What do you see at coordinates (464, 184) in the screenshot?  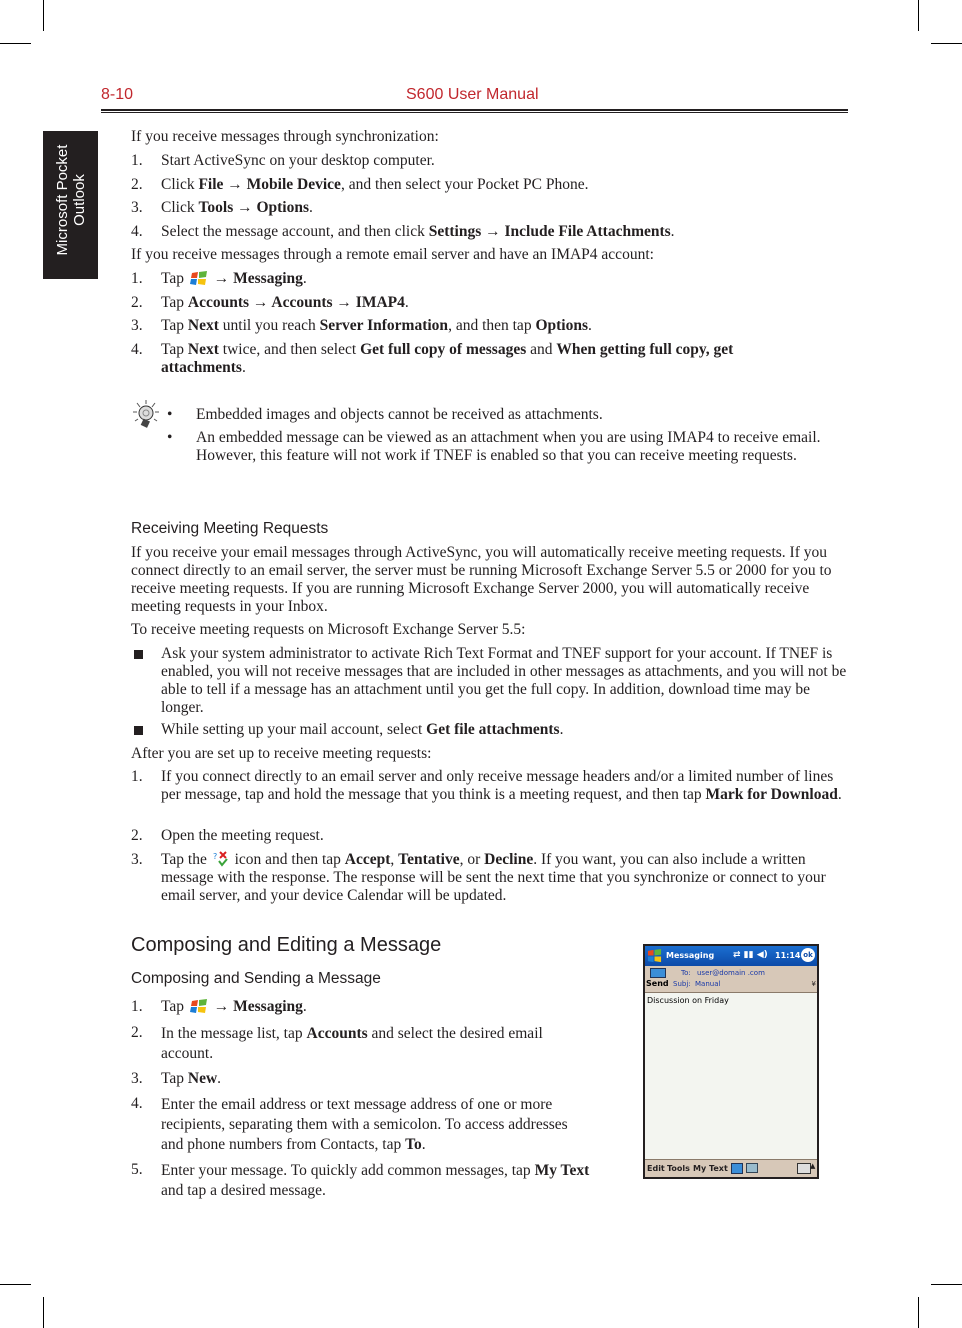 I see `text-run: , and then select your Pocket PC Phone.` at bounding box center [464, 184].